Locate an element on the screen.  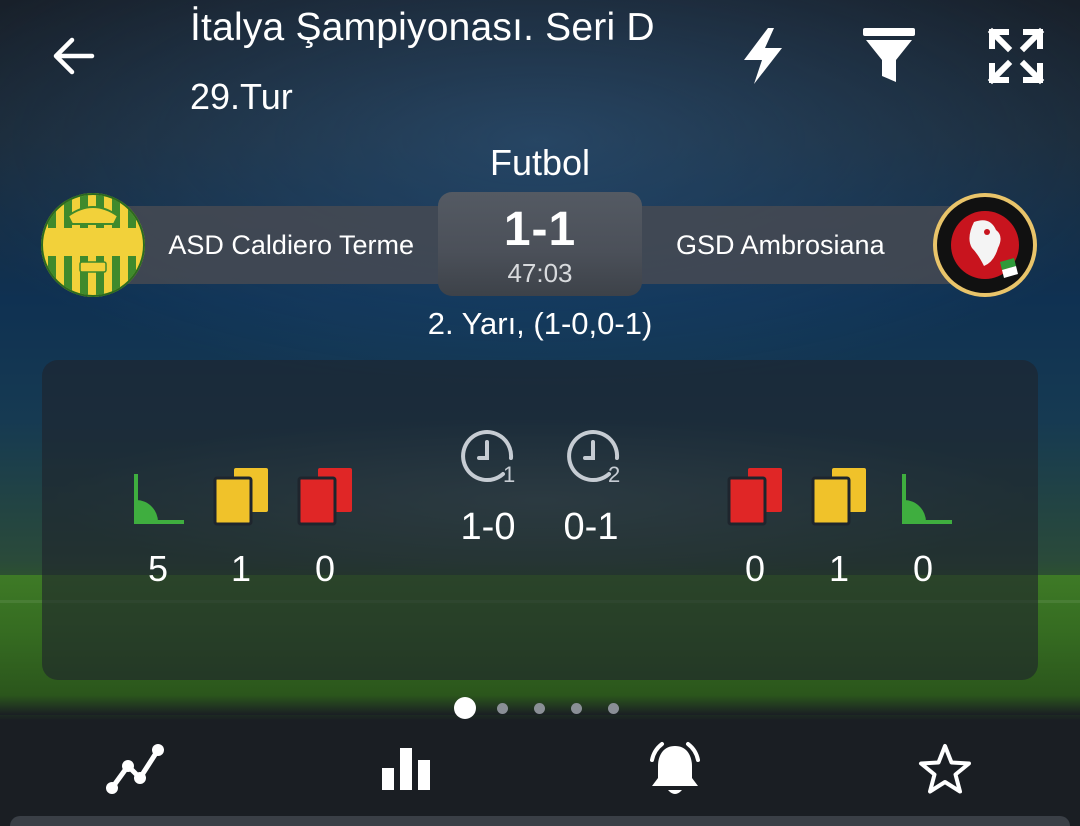
second-half-score: 0-1 is located at coordinates (591, 527).